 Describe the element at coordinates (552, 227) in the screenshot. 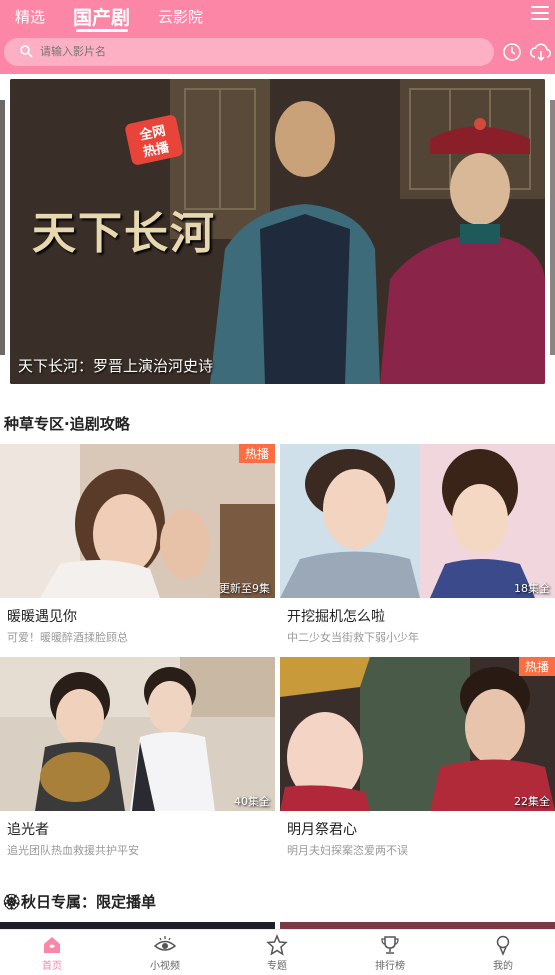

I see `banner-next-peek` at that location.